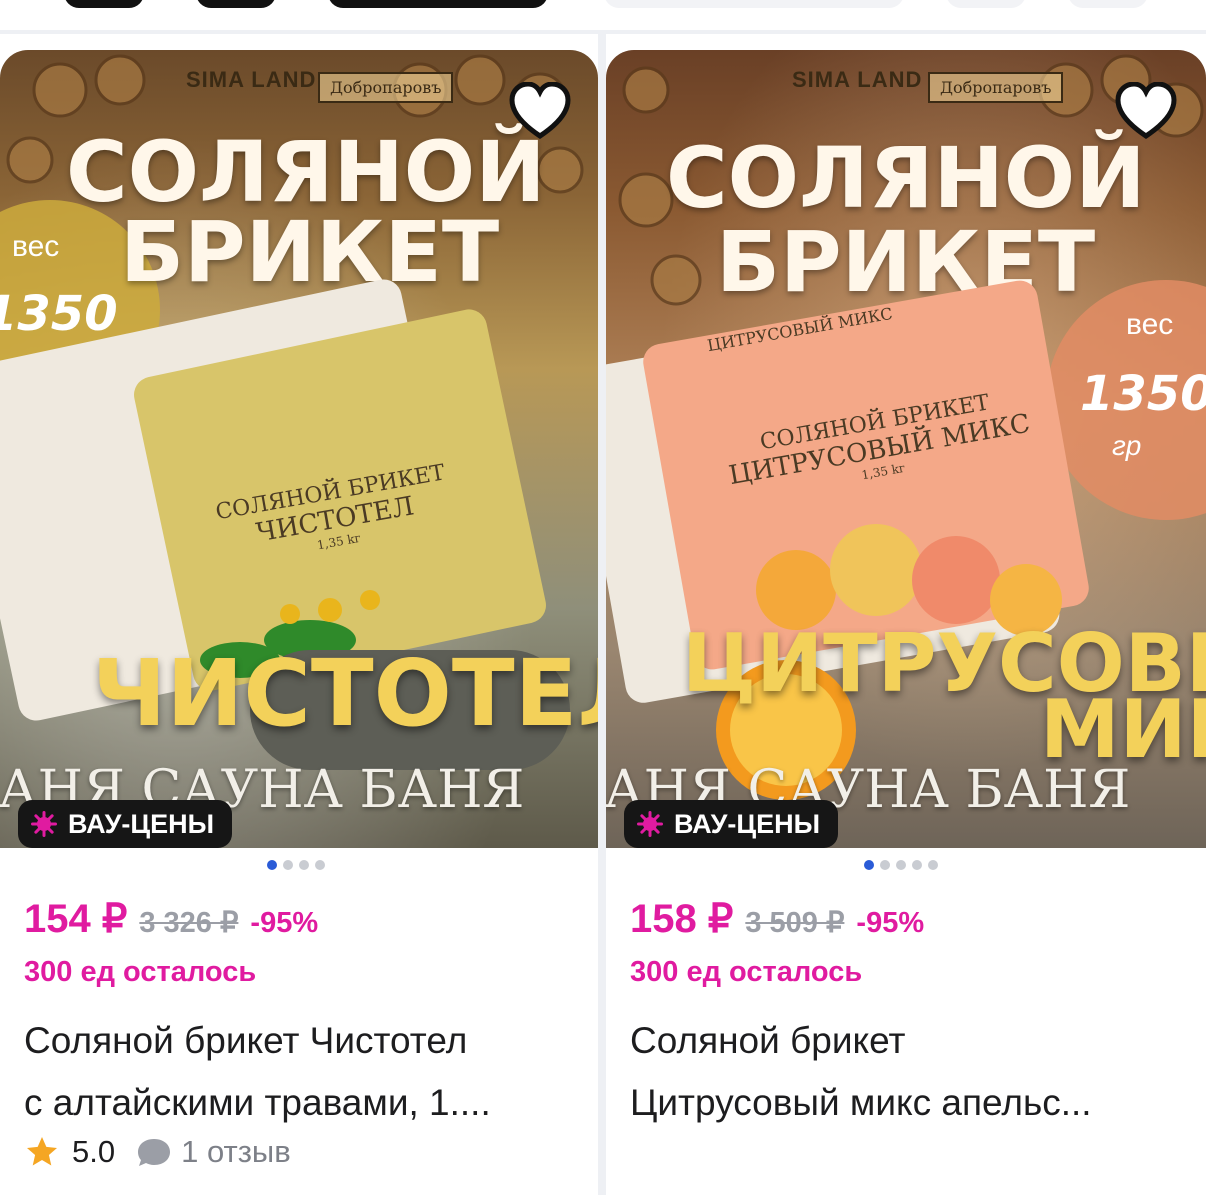 The width and height of the screenshot is (1206, 1195). I want to click on rating-row: 5.0 1 отзыв, so click(157, 1152).